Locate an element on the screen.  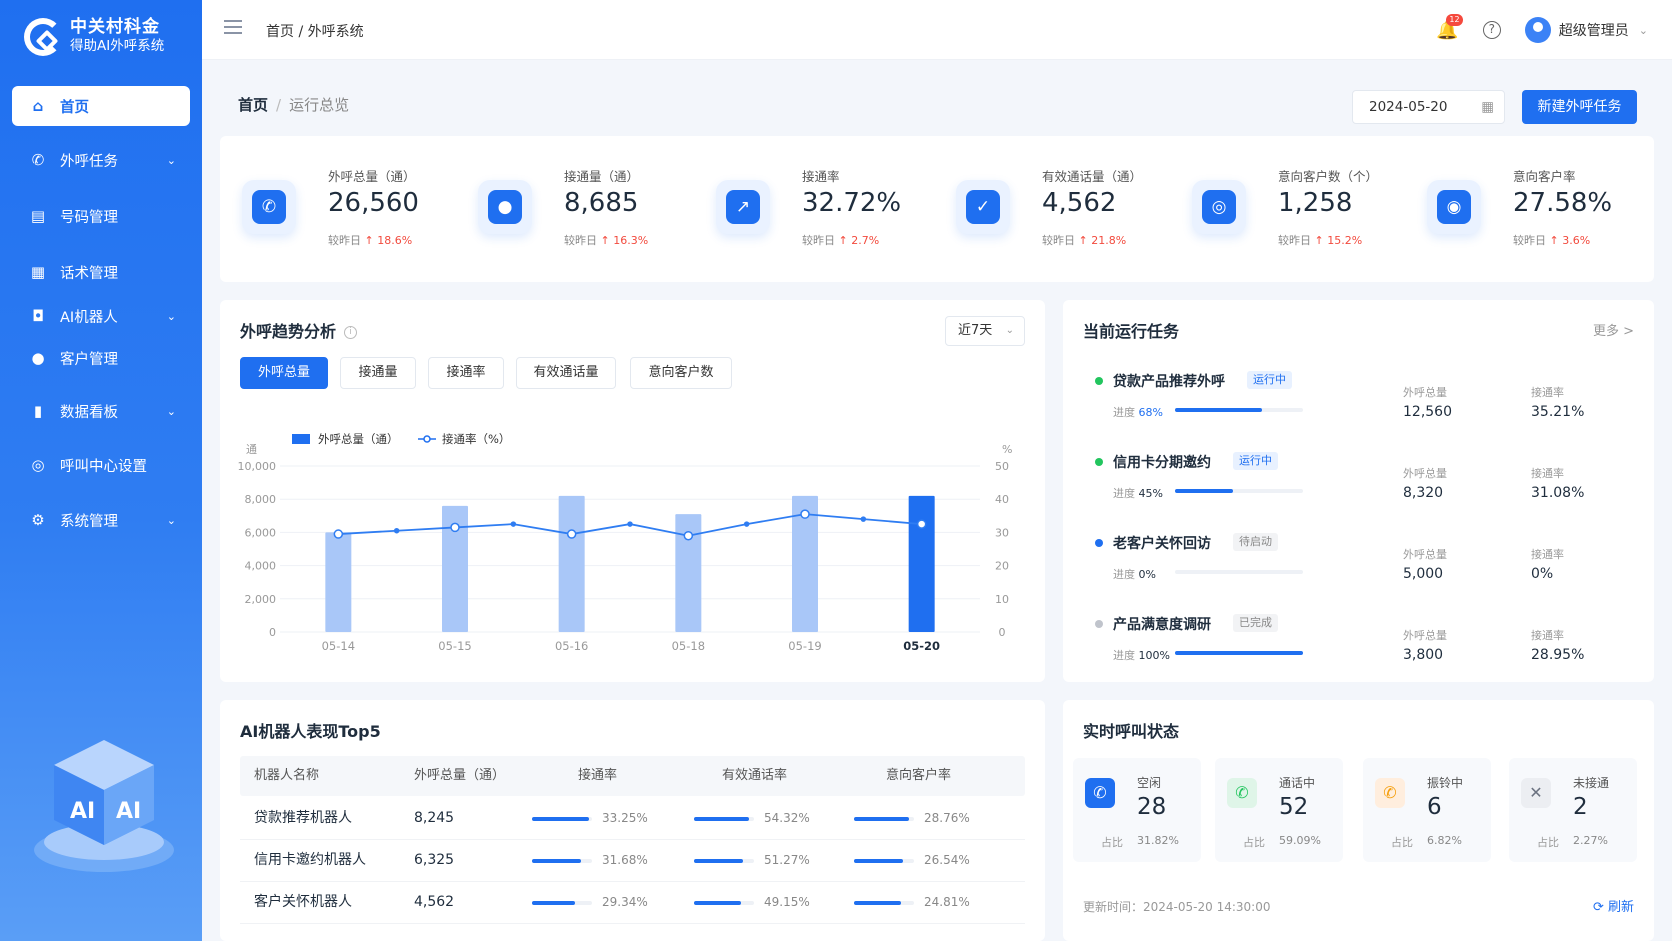
sidebar-item-outbound-tasks: ✆ 外呼任务 ⌄ is located at coordinates (101, 160).